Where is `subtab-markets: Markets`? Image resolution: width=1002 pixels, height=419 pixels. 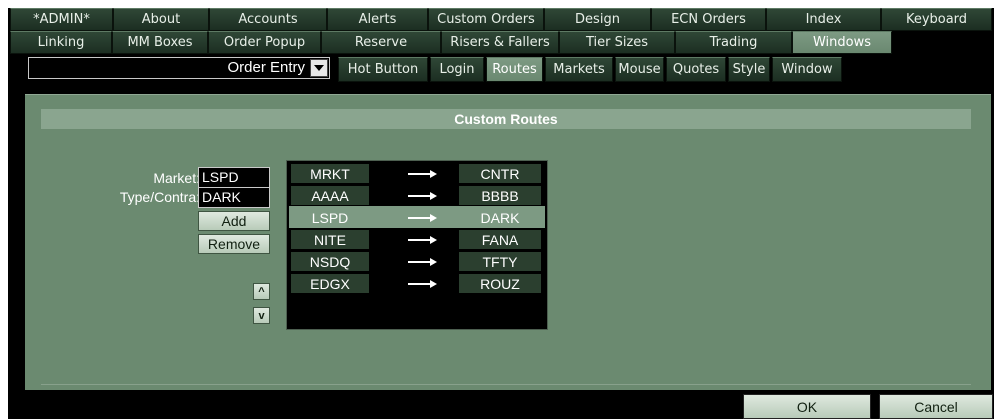
subtab-markets: Markets is located at coordinates (579, 69).